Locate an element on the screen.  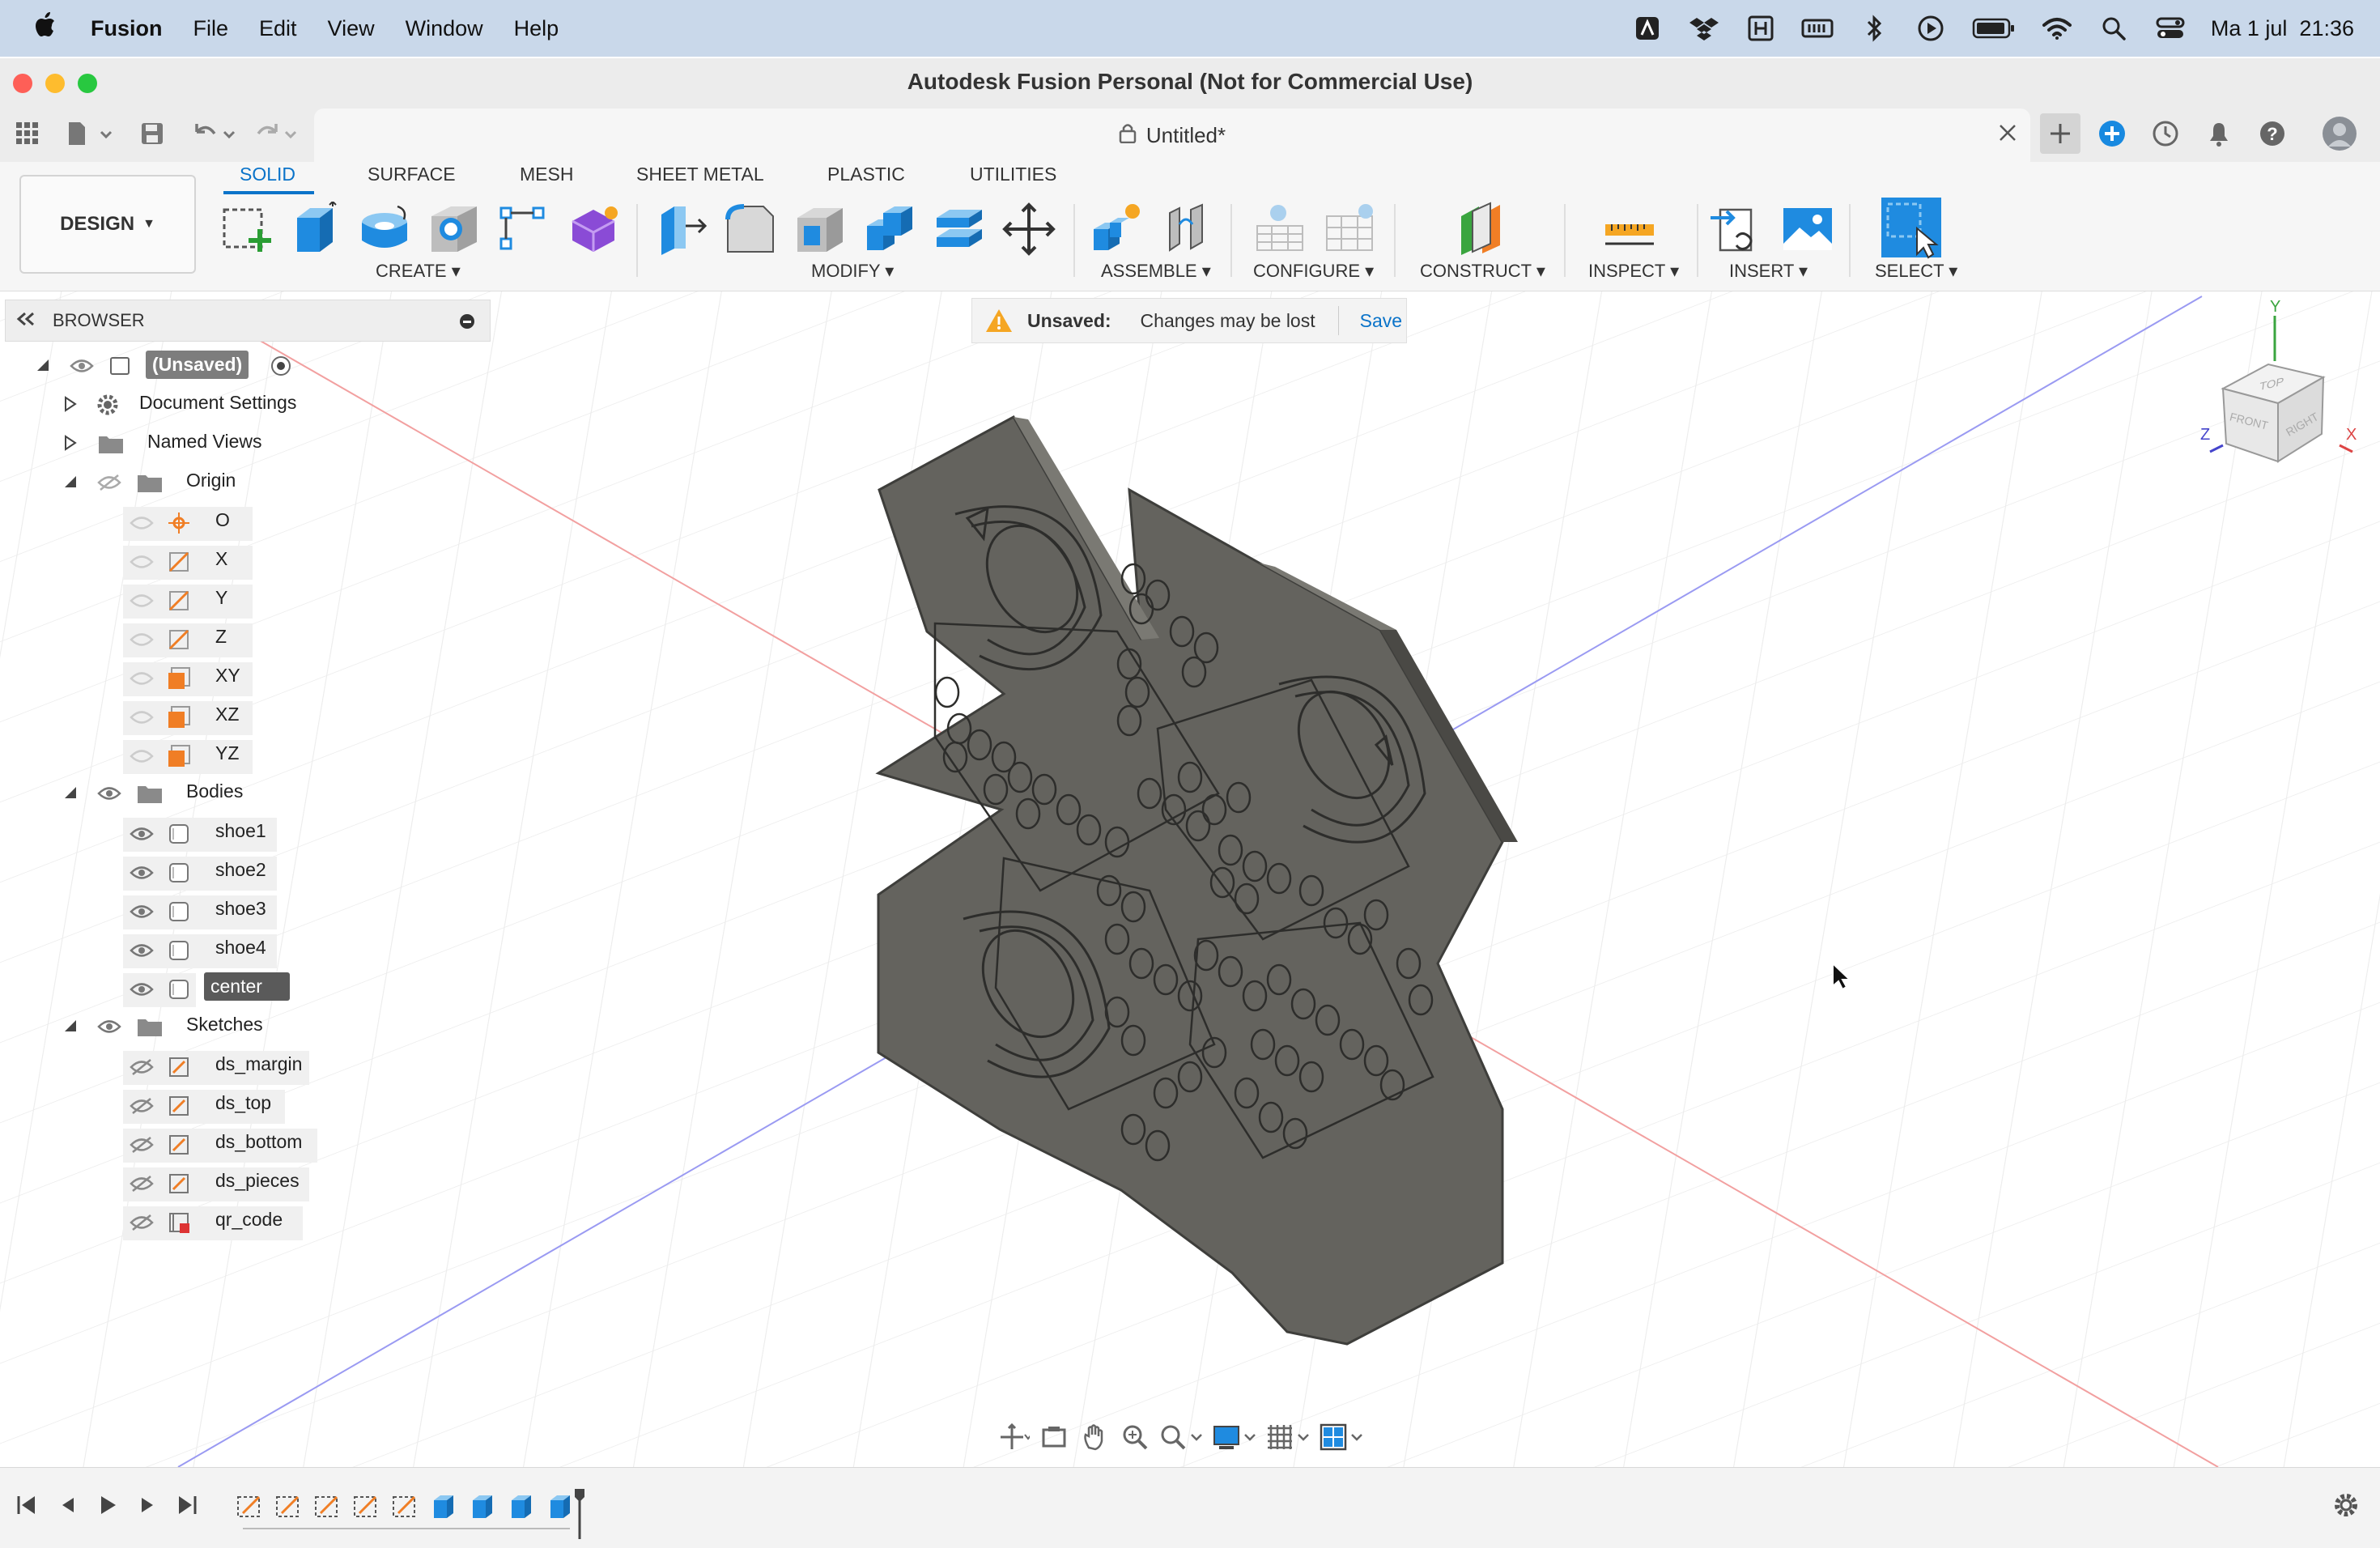
tab-surface: SURFACE is located at coordinates (412, 175).